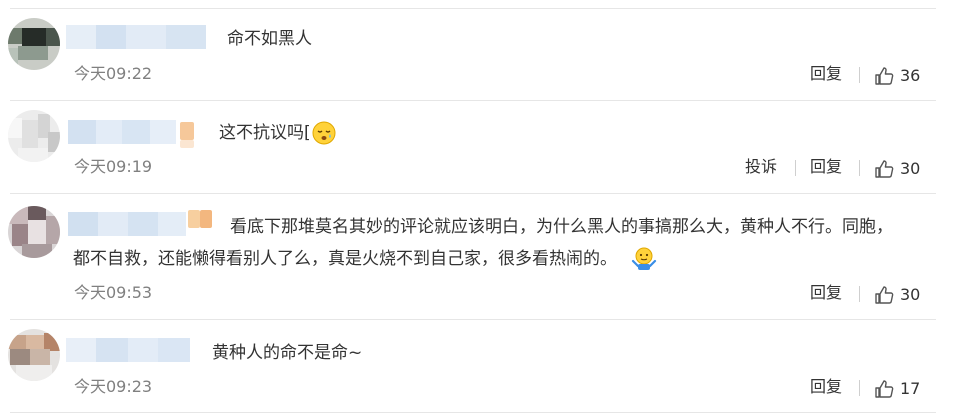 This screenshot has width=959, height=416. I want to click on comment-text: 黄种人的命不是命~, so click(287, 353).